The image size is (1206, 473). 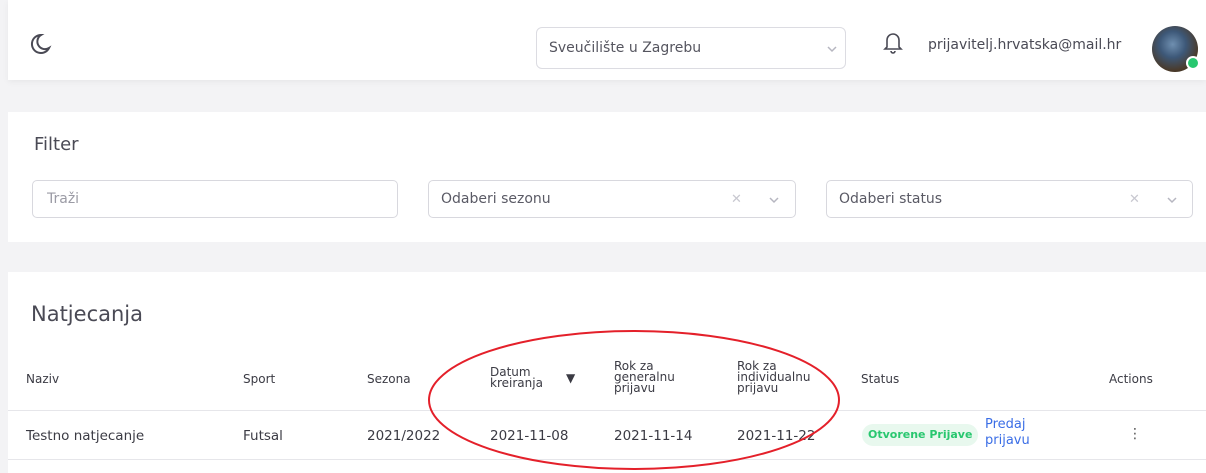 I want to click on season-select-placeholder: Odaberi sezonu, so click(x=496, y=199).